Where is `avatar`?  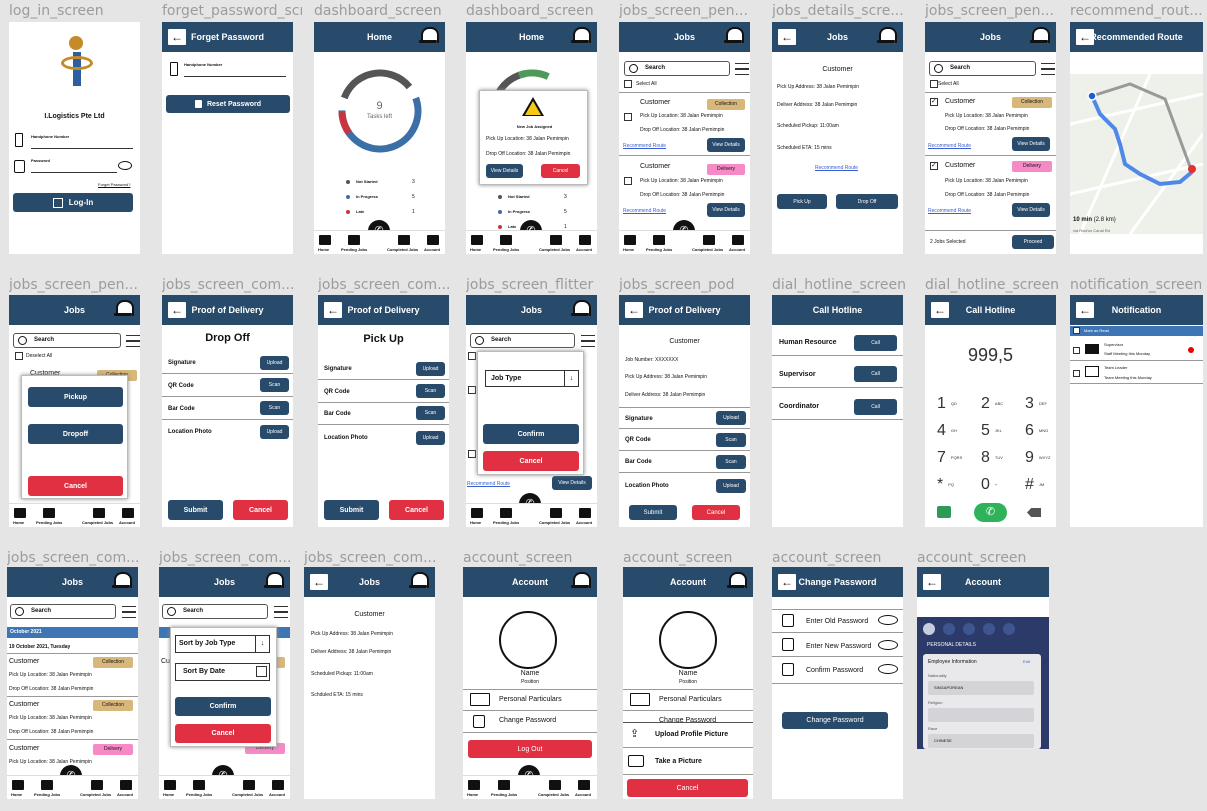 avatar is located at coordinates (688, 640).